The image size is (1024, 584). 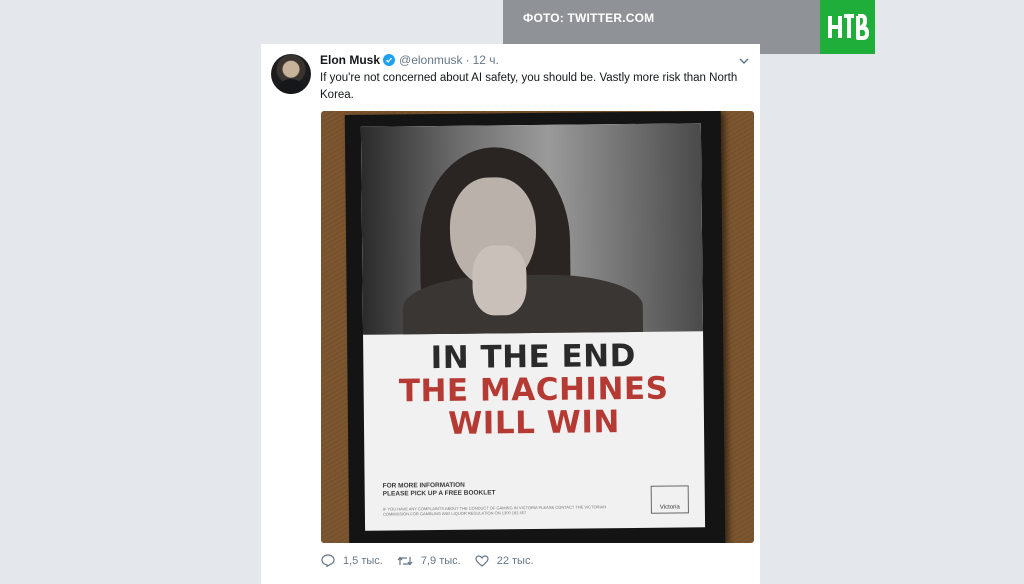 What do you see at coordinates (431, 60) in the screenshot?
I see `user-handle: @elonmusk` at bounding box center [431, 60].